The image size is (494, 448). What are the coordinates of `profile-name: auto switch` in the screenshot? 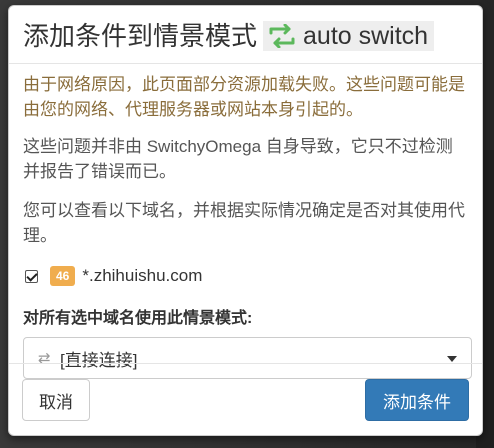 It's located at (366, 36).